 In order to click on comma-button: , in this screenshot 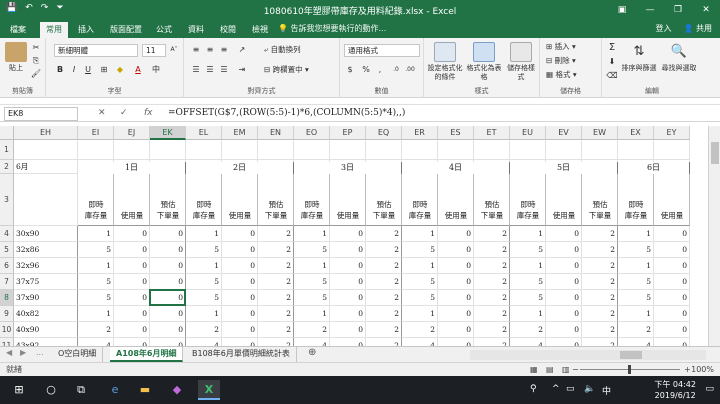, I will do `click(380, 70)`.